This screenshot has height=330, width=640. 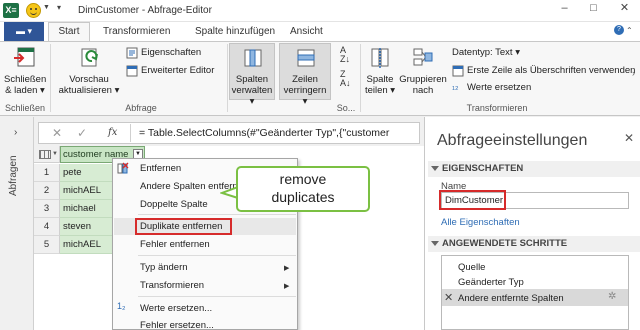 I want to click on queries-navigator, so click(x=17, y=223).